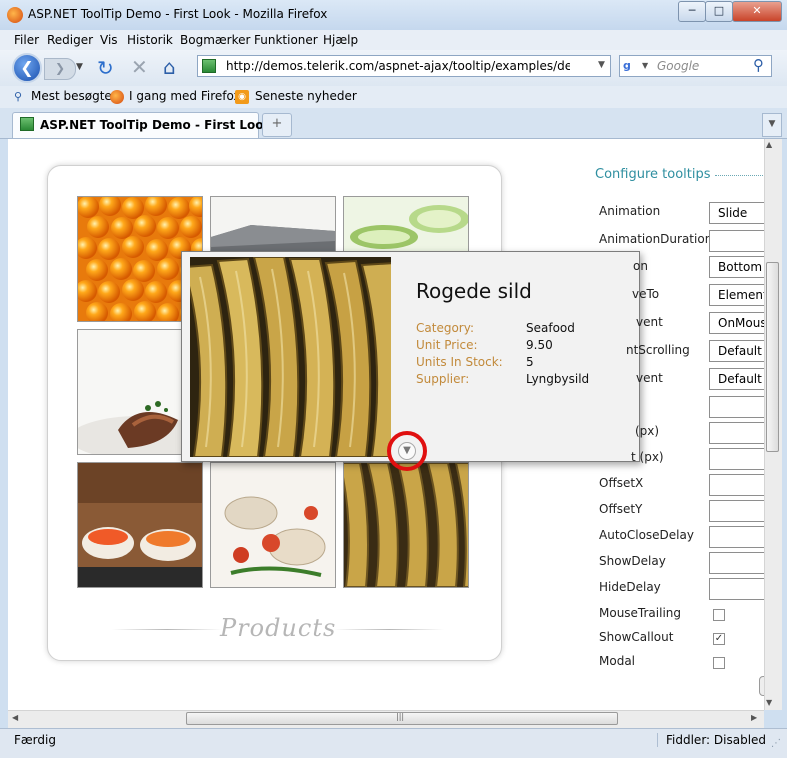 Image resolution: width=787 pixels, height=758 pixels. I want to click on menu-history: Historik, so click(150, 40).